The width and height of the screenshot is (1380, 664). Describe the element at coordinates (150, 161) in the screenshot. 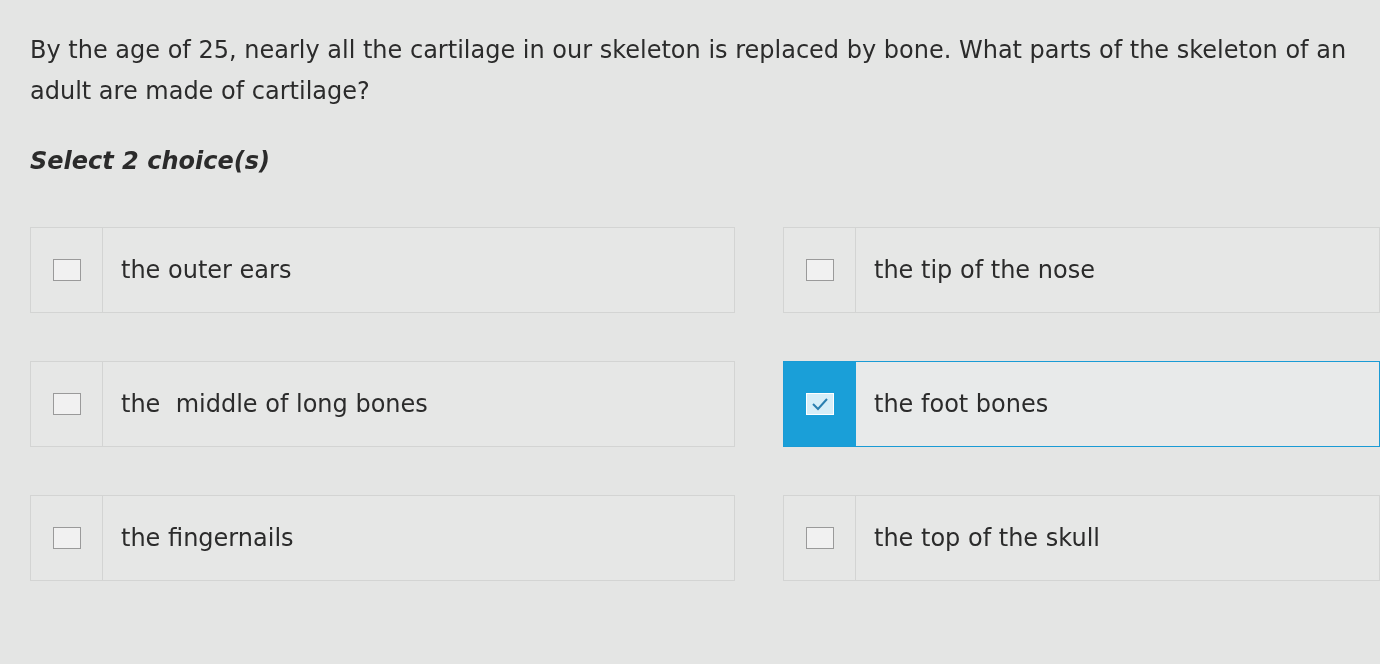

I see `instruction-text: Select 2 choice(s)` at that location.